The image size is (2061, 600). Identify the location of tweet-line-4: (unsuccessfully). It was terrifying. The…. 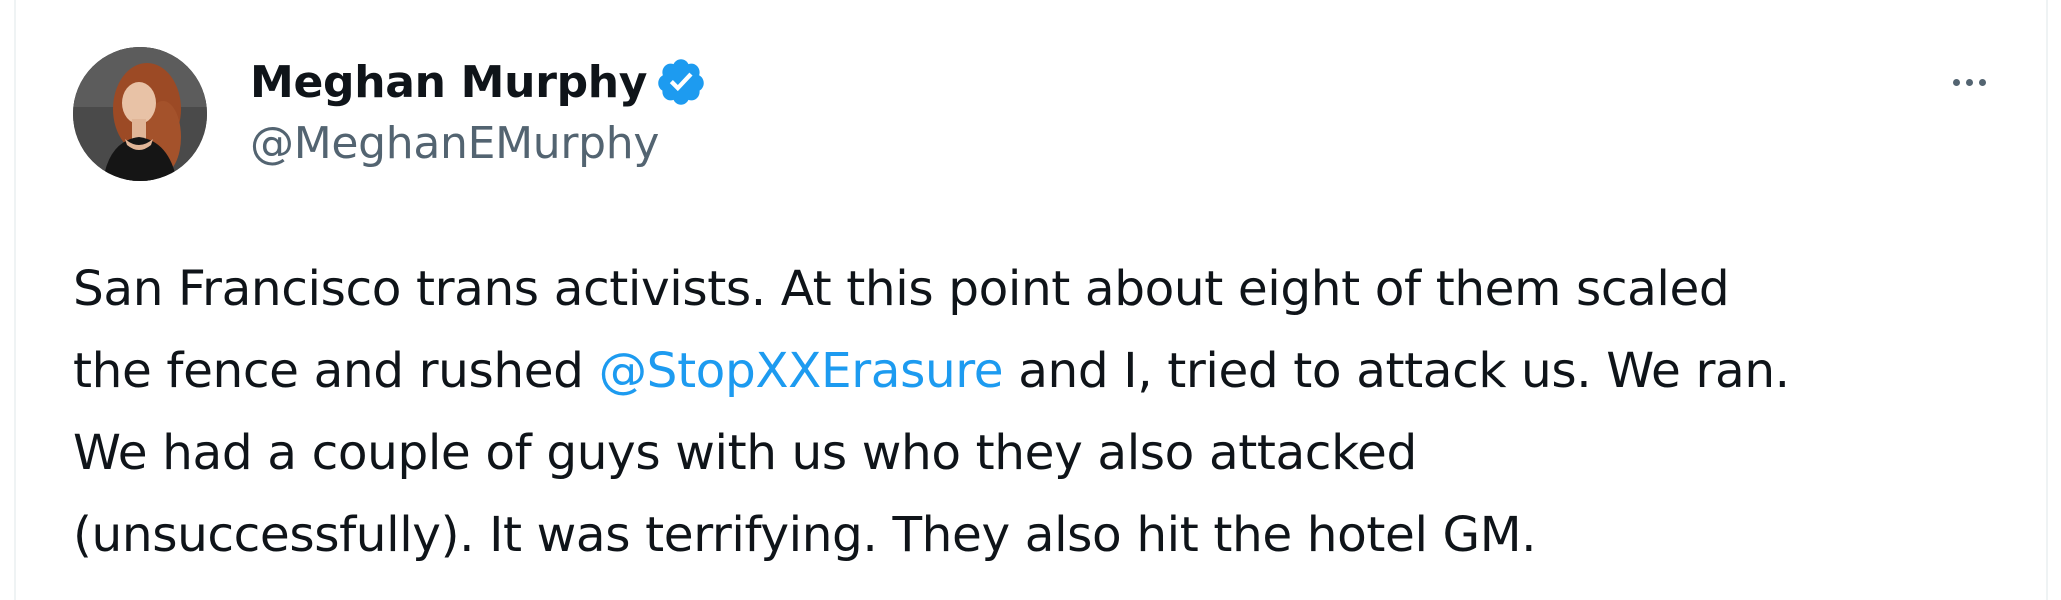
(805, 535).